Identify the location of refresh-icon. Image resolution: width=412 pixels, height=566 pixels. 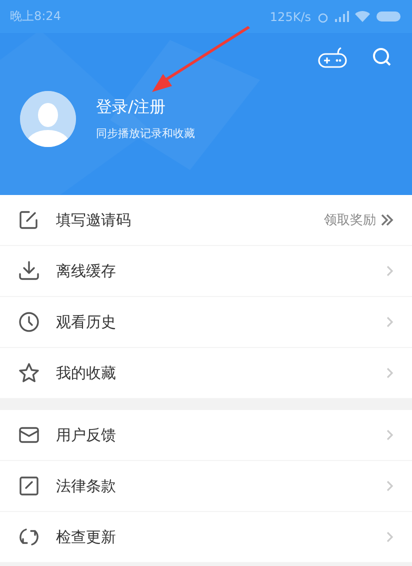
(29, 537).